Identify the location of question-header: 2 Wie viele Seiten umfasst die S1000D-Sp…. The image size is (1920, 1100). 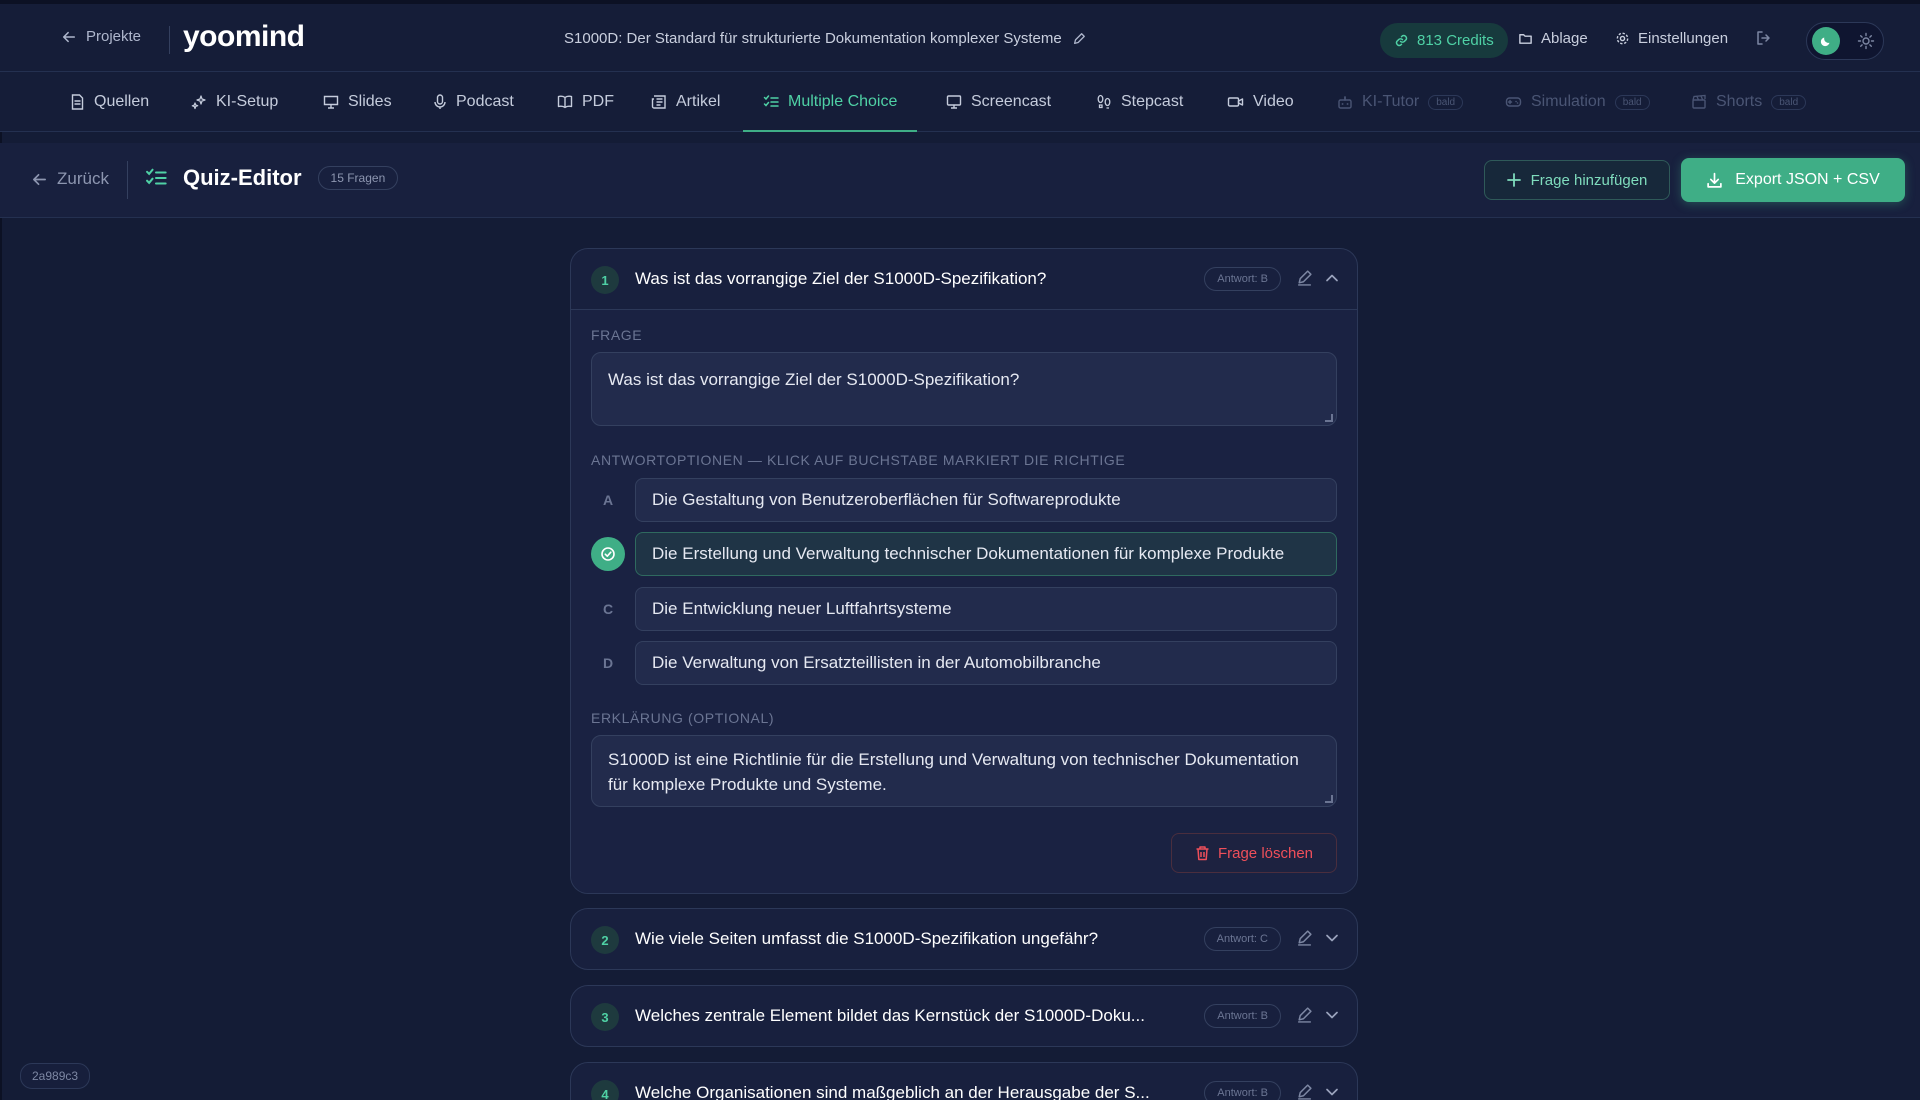
(964, 939).